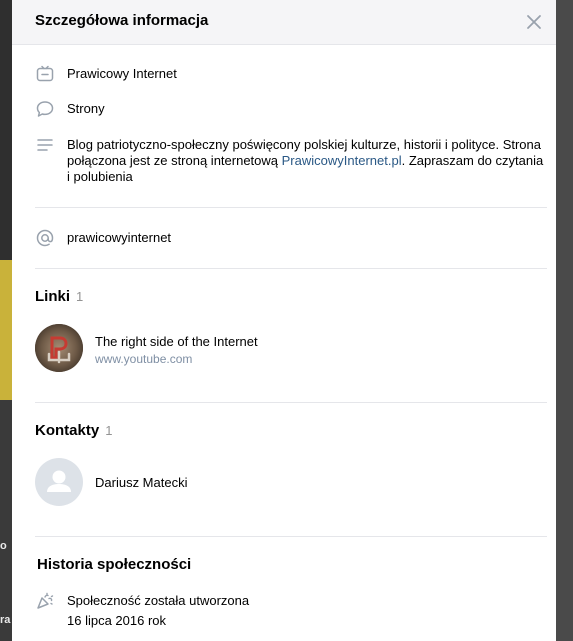 The image size is (573, 641). I want to click on modal-header: Szczegółowa informacja, so click(284, 22).